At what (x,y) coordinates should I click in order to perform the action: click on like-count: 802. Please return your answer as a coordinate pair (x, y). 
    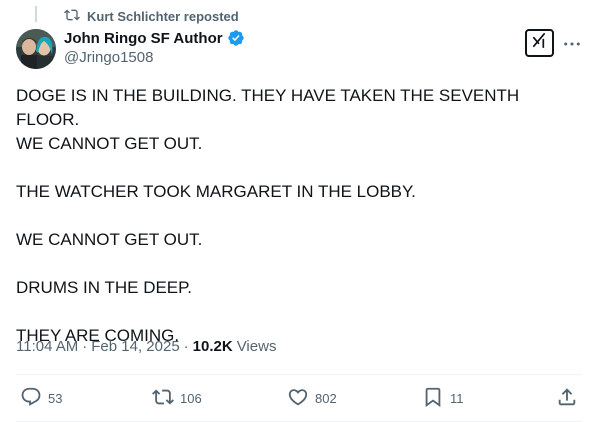
    Looking at the image, I should click on (326, 398).